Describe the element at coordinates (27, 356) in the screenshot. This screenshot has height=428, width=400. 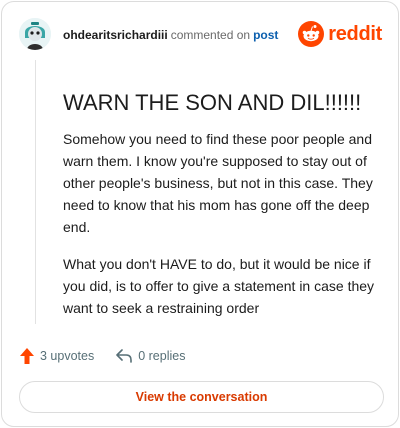
I see `upvote-arrow-icon` at that location.